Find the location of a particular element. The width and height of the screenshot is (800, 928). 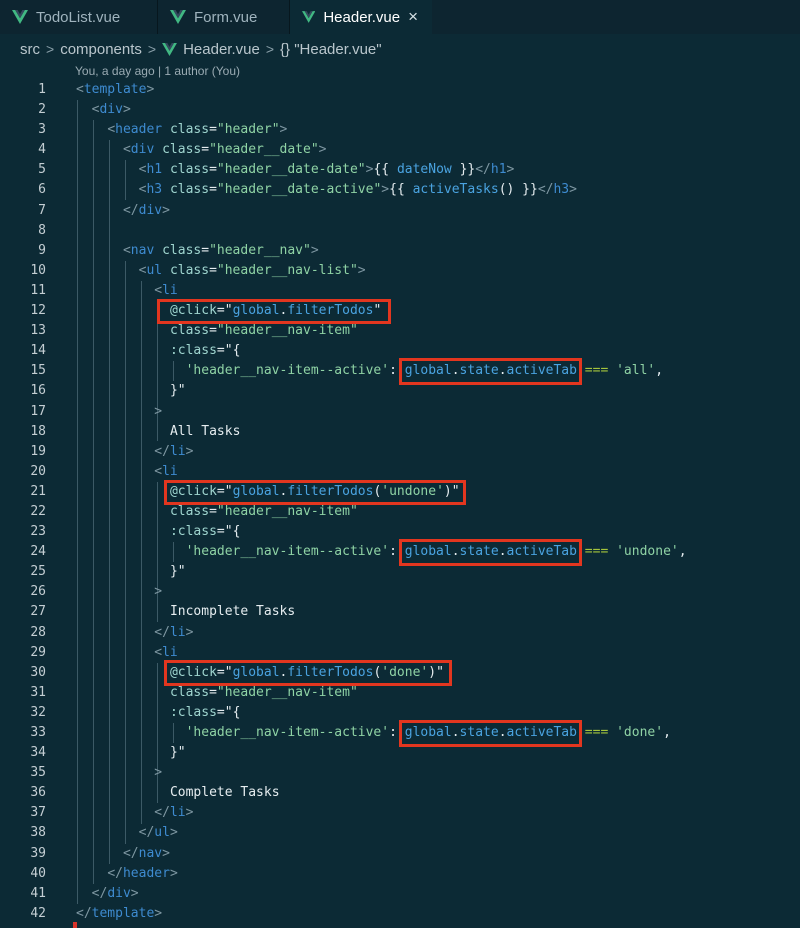

code-line: 7 </div> is located at coordinates (400, 211).